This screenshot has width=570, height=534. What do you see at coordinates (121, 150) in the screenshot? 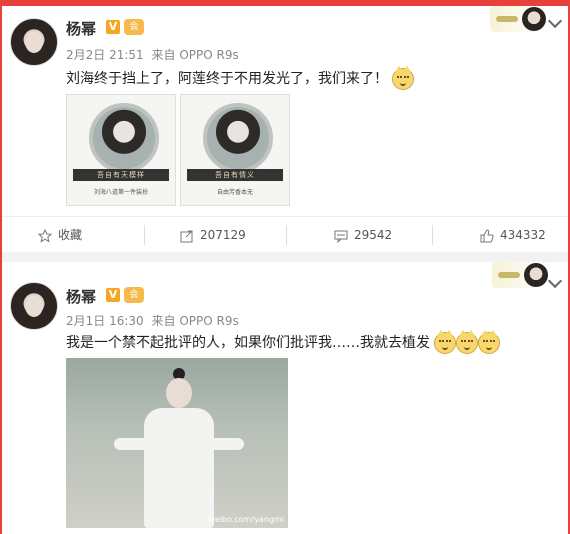
I see `post-image-1: 吾自有天模样 刘海八道第一件装扮` at bounding box center [121, 150].